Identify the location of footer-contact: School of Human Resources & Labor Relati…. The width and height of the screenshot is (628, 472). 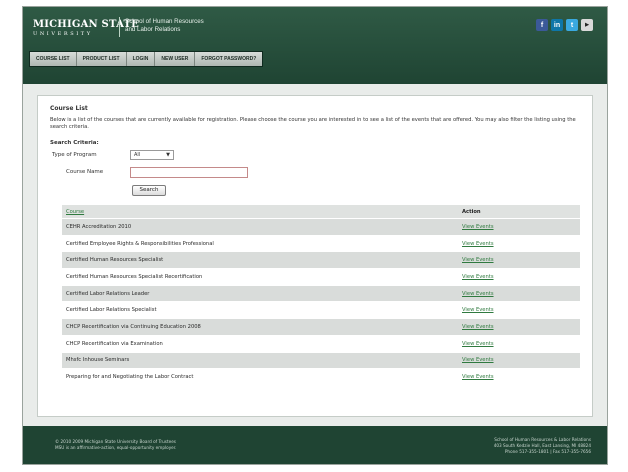
(542, 446).